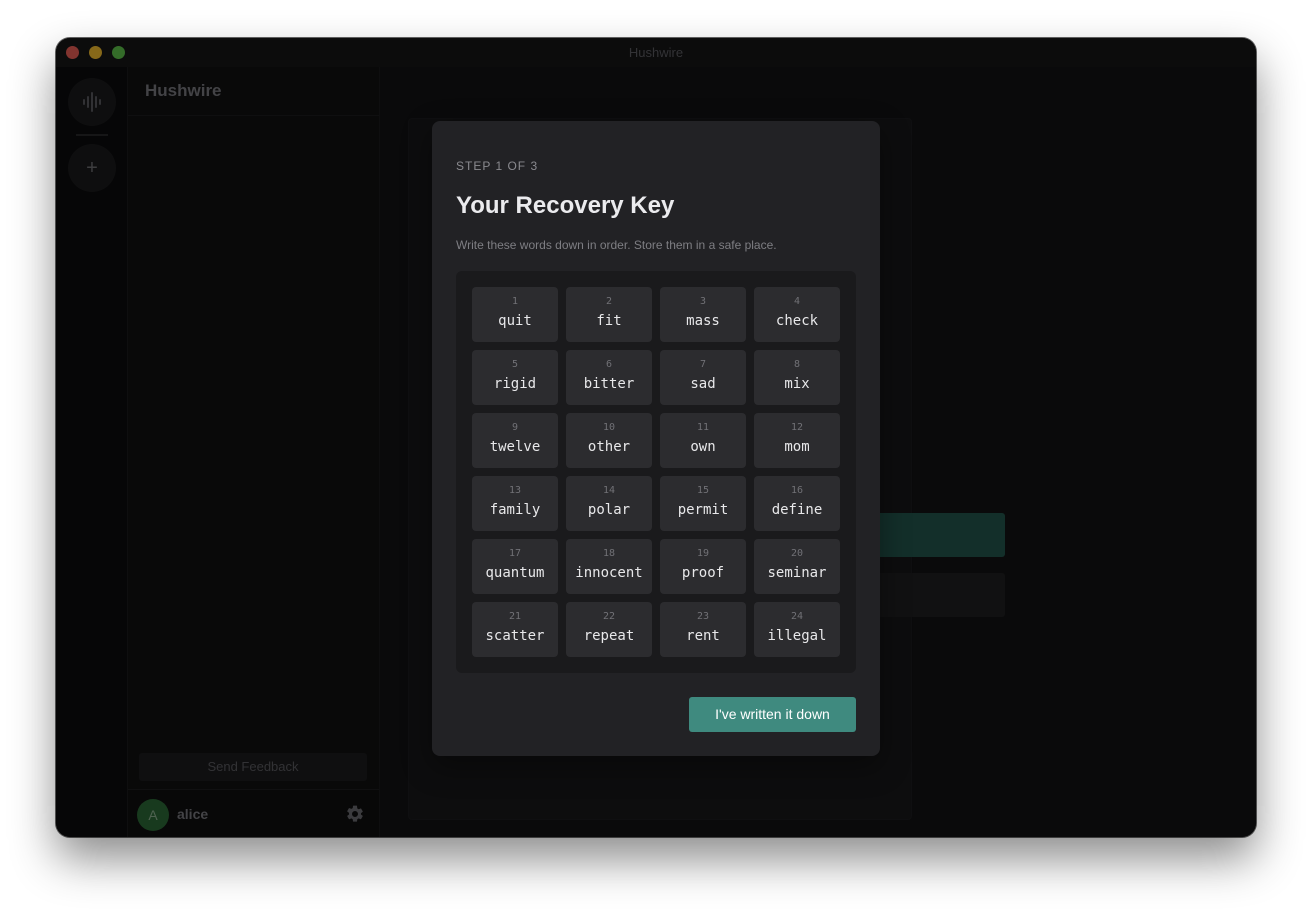  What do you see at coordinates (515, 384) in the screenshot?
I see `recovery-word: rigid` at bounding box center [515, 384].